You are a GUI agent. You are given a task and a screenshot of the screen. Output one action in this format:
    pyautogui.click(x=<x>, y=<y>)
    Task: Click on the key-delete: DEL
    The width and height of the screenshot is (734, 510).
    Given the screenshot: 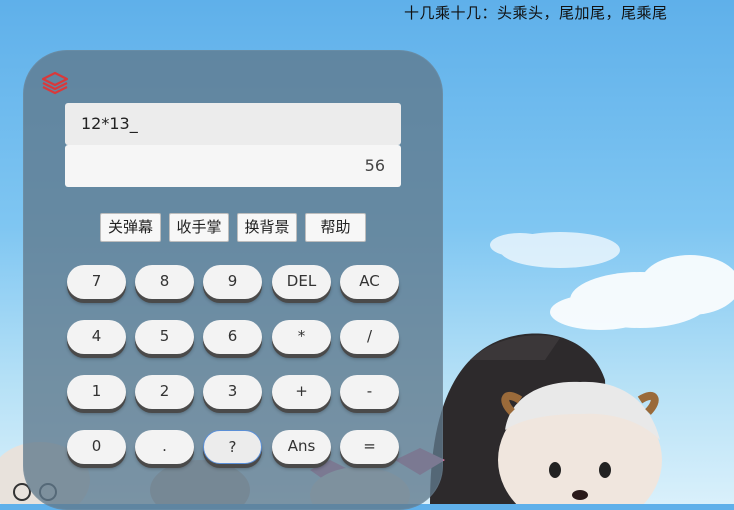 What is the action you would take?
    pyautogui.click(x=301, y=282)
    